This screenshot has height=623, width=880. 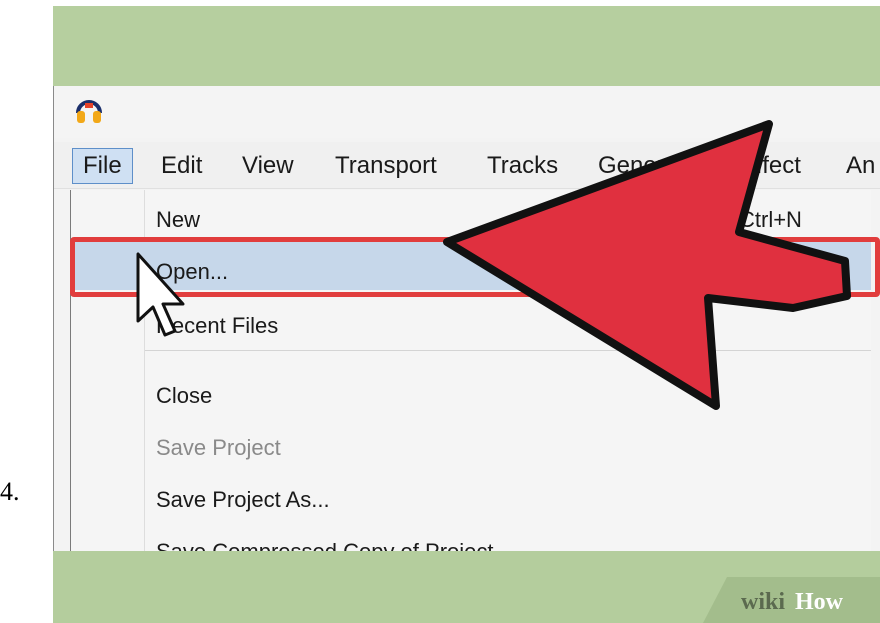 What do you see at coordinates (467, 112) in the screenshot?
I see `title-bar` at bounding box center [467, 112].